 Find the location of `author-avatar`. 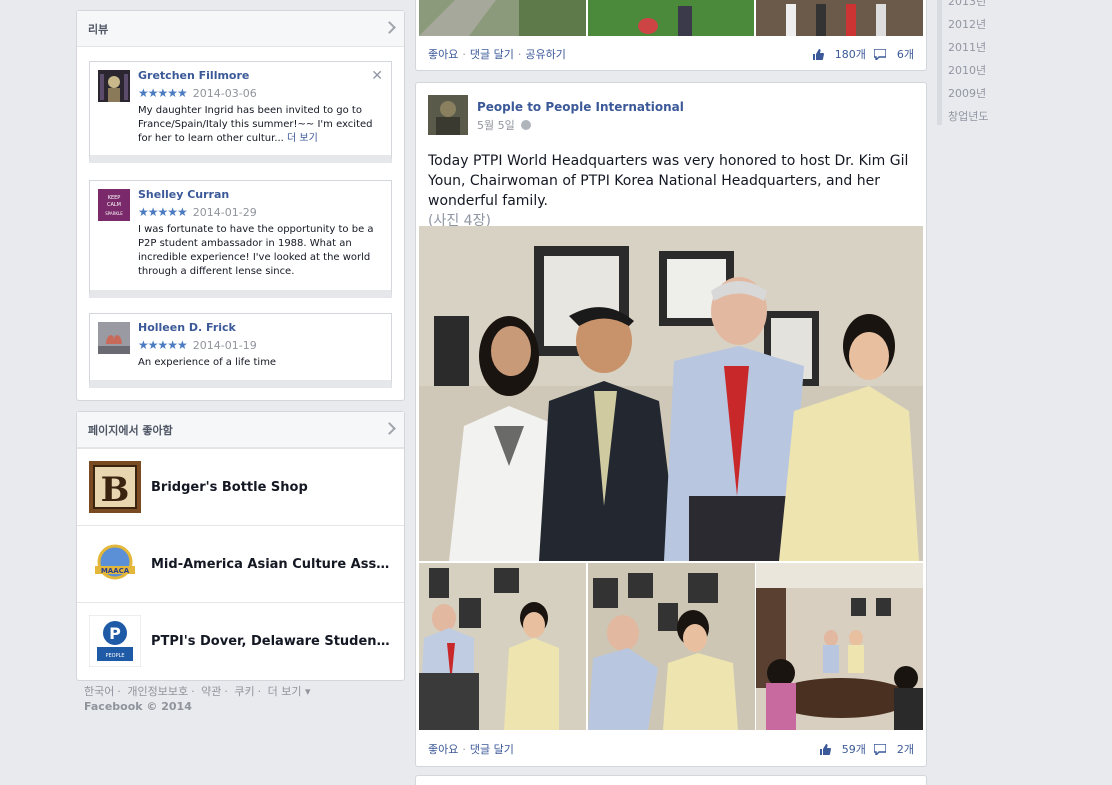

author-avatar is located at coordinates (448, 115).